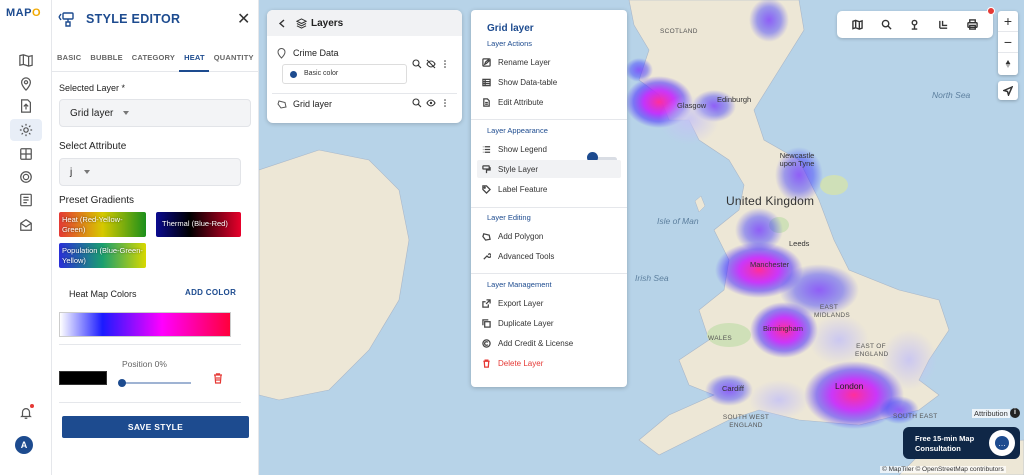 This screenshot has width=1024, height=475. I want to click on tab-category: CATEGORY, so click(153, 59).